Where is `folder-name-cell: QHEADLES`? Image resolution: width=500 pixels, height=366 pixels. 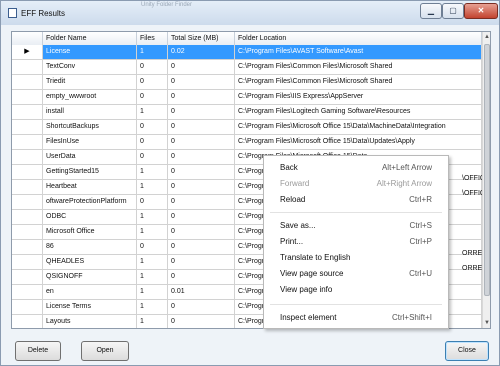
folder-name-cell: QHEADLES is located at coordinates (90, 262).